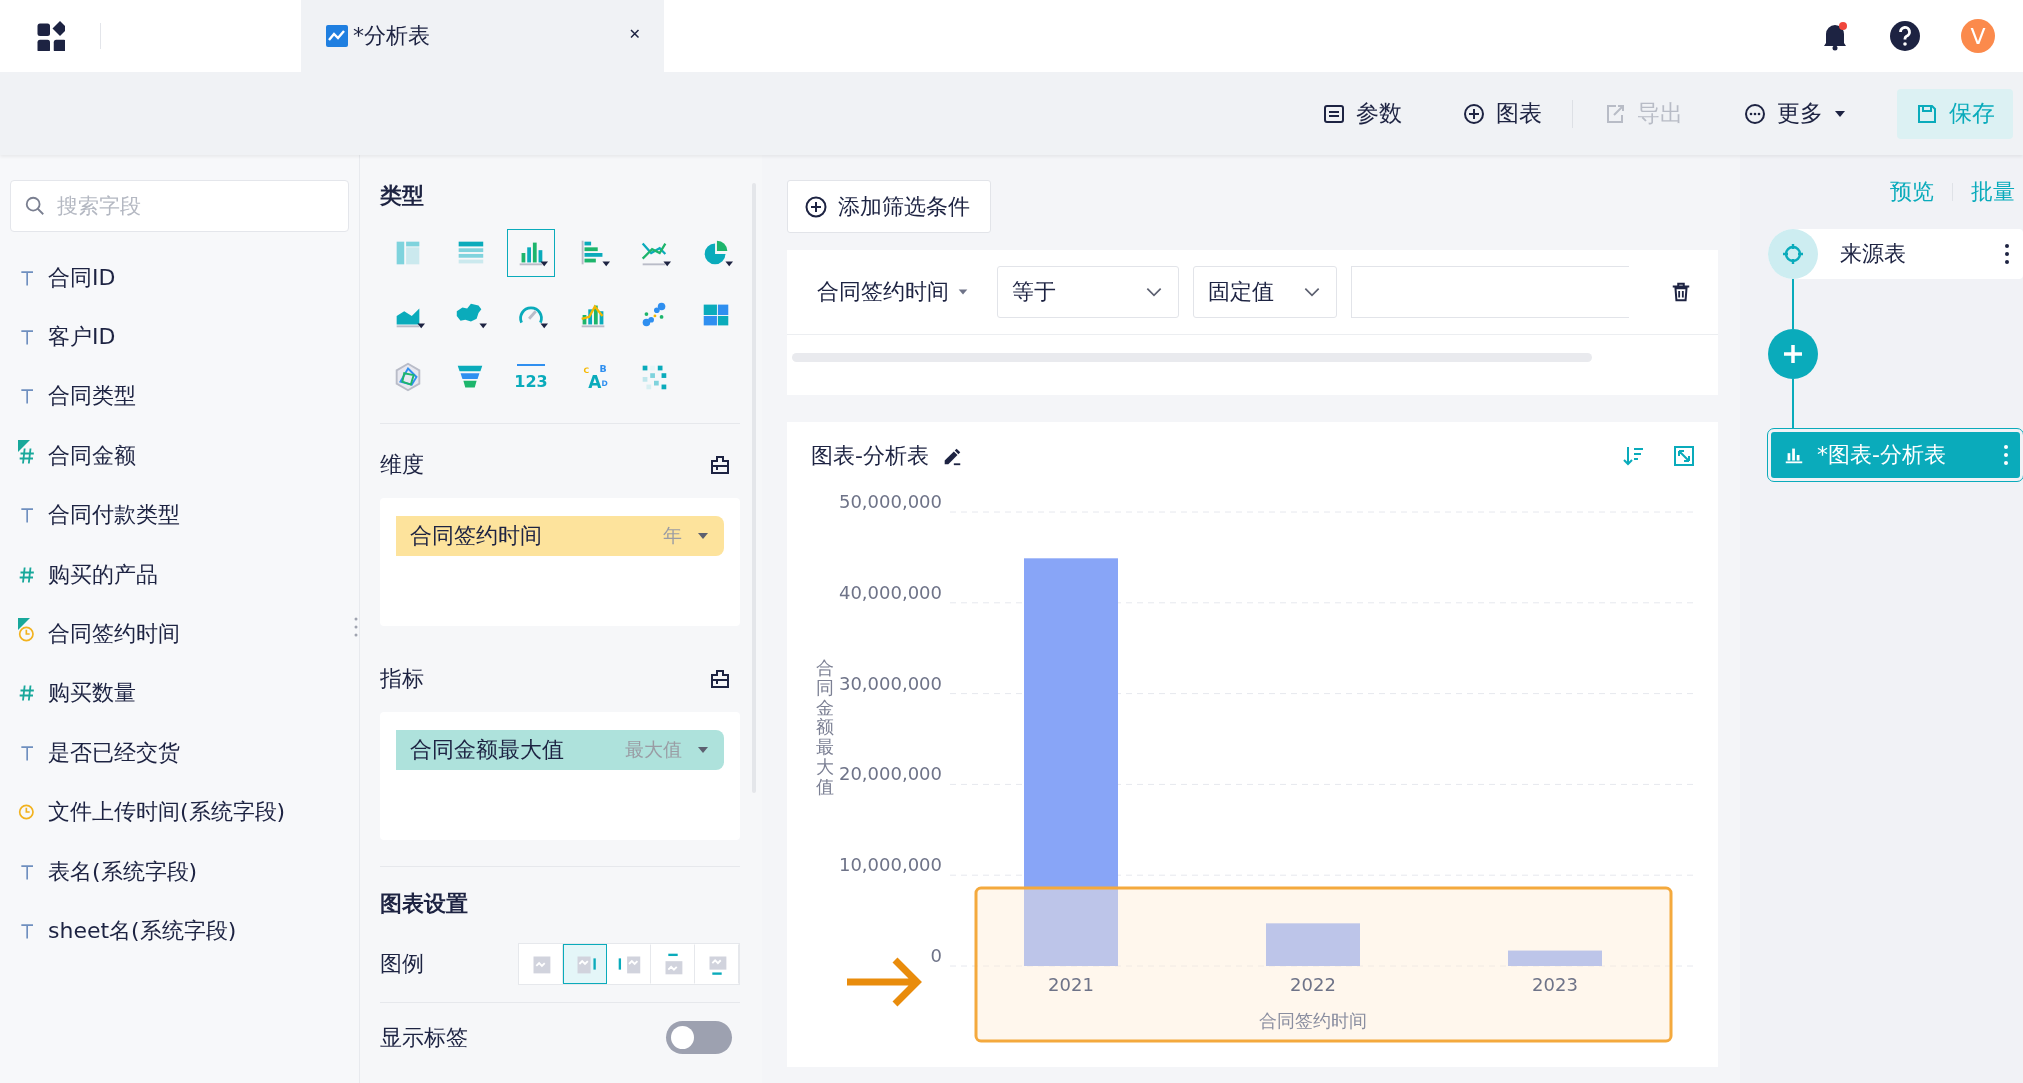 This screenshot has width=2023, height=1083. I want to click on kebab-menu-icon, so click(2007, 254).